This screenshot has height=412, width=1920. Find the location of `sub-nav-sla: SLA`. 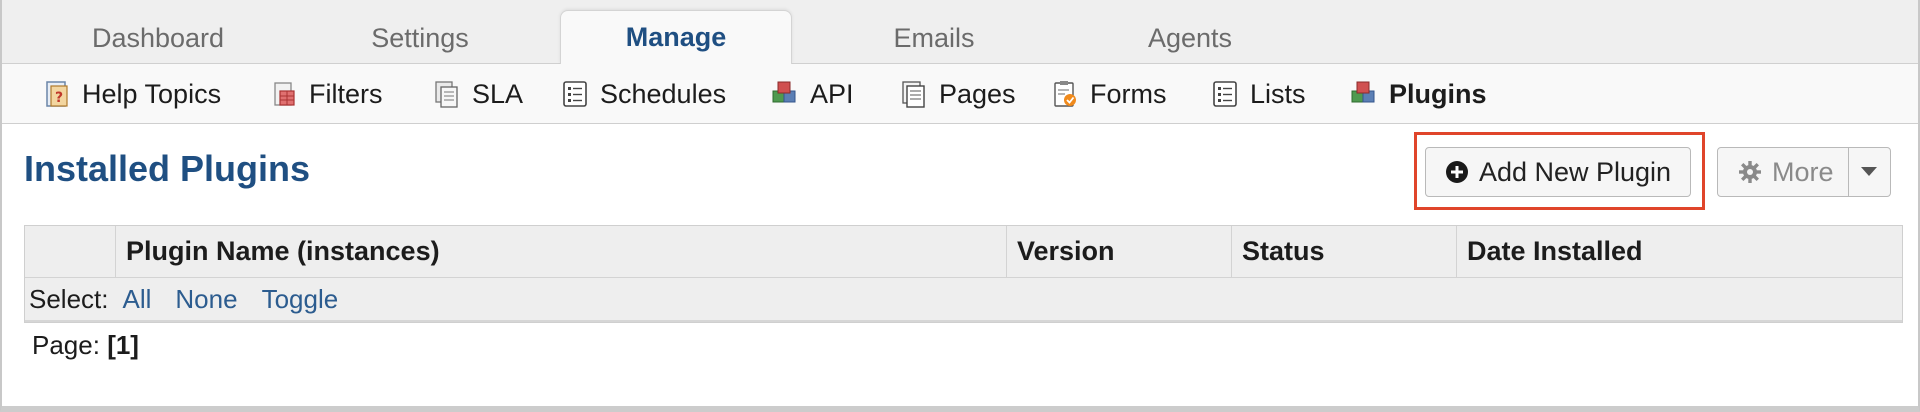

sub-nav-sla: SLA is located at coordinates (477, 94).